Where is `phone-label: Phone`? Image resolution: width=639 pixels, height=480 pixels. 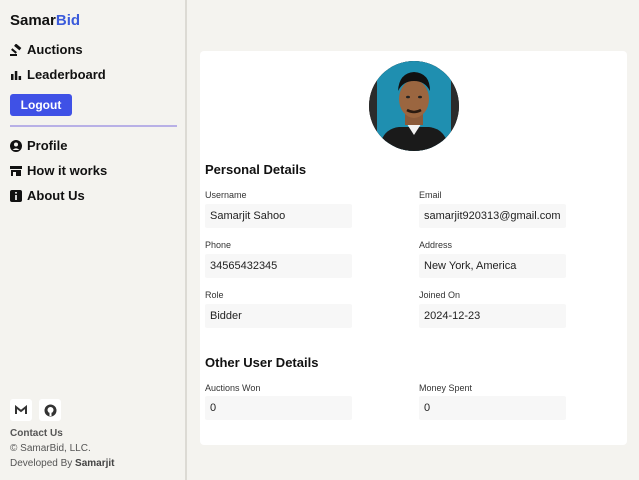
phone-label: Phone is located at coordinates (218, 245).